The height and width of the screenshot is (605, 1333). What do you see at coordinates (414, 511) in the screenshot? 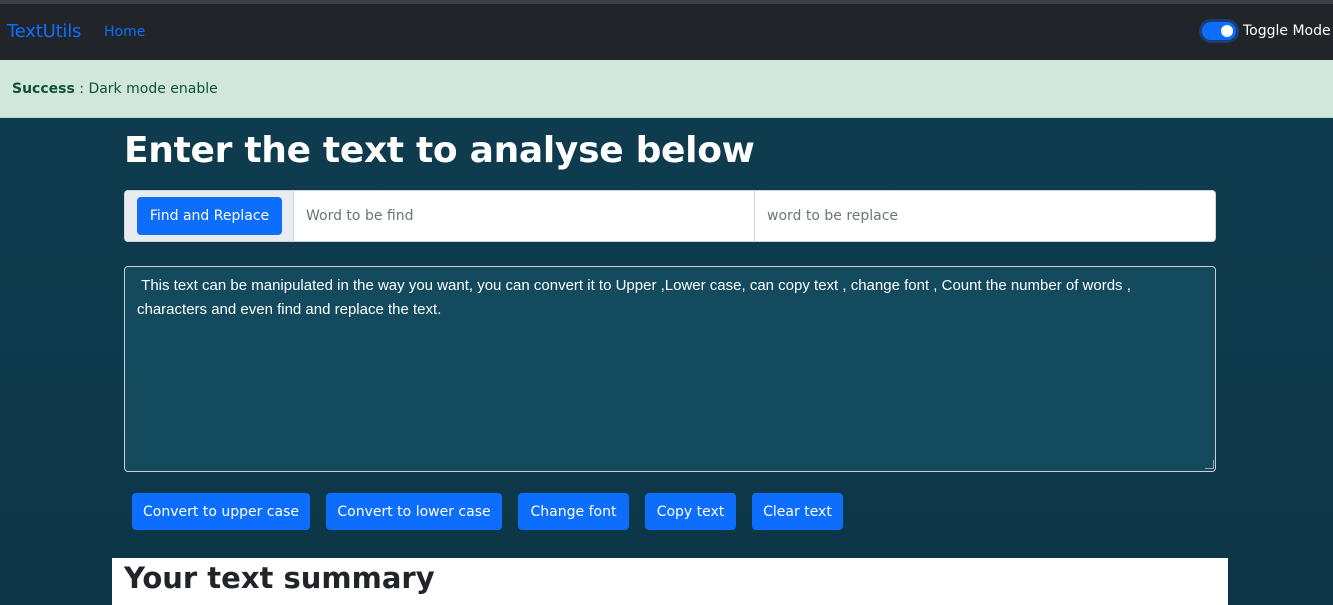
I see `convert-lower-button: Convert to lower case` at bounding box center [414, 511].